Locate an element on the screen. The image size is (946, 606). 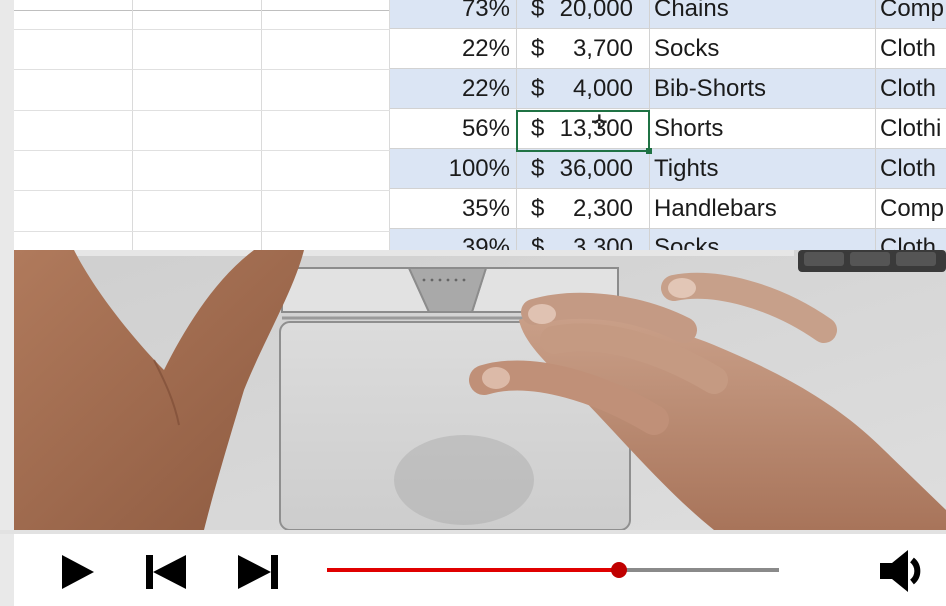
amount-value: 2,300 is located at coordinates (602, 208).